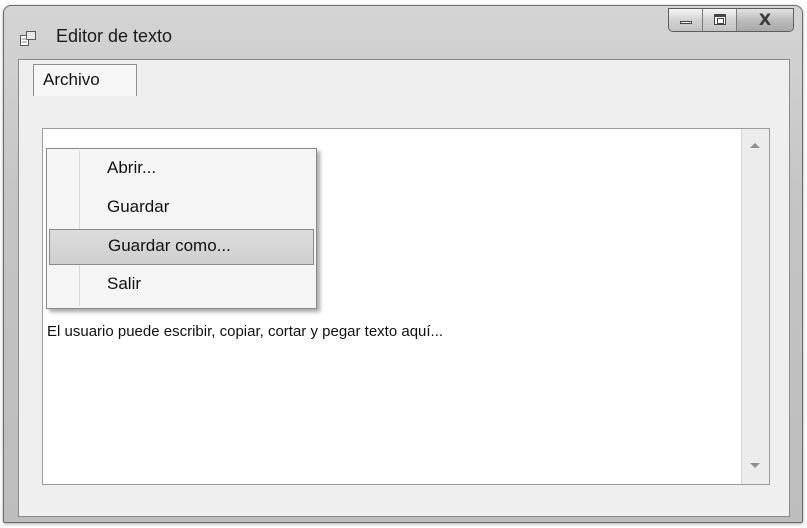 This screenshot has height=528, width=807. What do you see at coordinates (403, 30) in the screenshot?
I see `title-bar: Editor de texto X` at bounding box center [403, 30].